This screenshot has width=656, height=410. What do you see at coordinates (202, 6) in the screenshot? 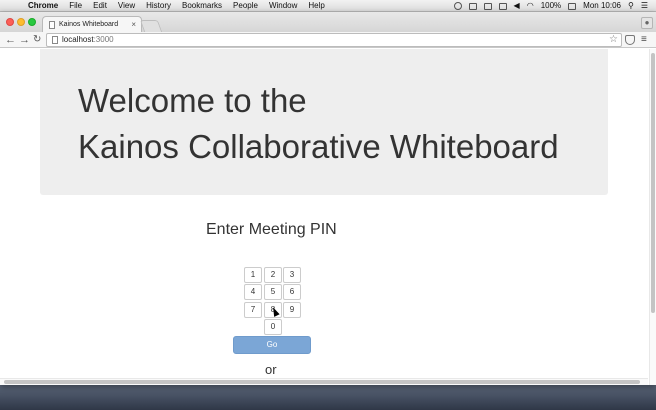
I see `menu-bookmarks: Bookmarks` at bounding box center [202, 6].